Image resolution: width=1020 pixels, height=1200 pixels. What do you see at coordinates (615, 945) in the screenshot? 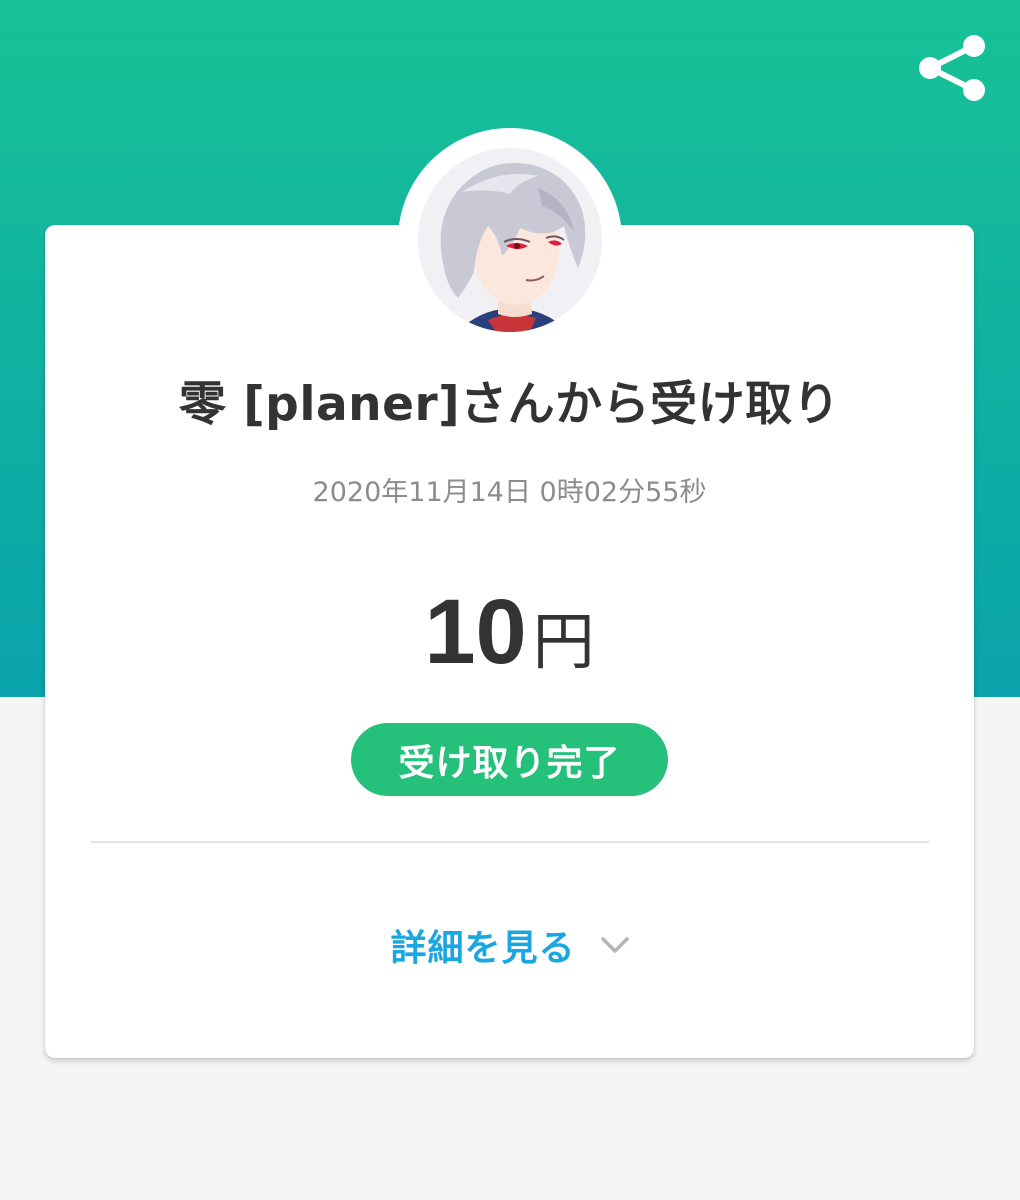
I see `chevron-down-icon` at bounding box center [615, 945].